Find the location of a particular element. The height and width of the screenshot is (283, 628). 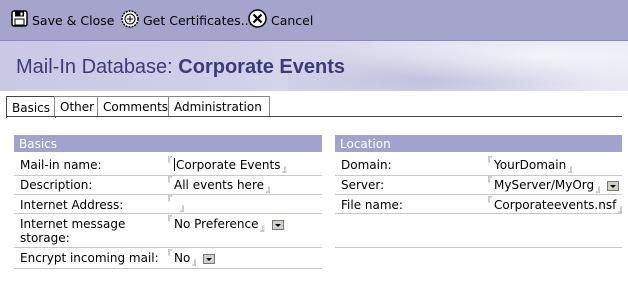

description-value: All events here is located at coordinates (219, 185).